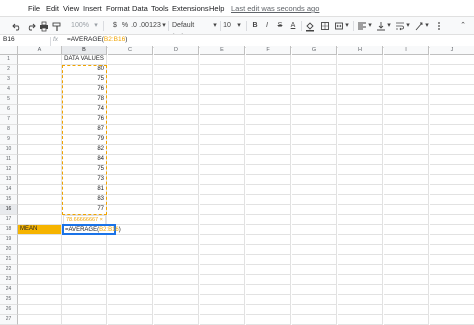 This screenshot has width=474, height=325. What do you see at coordinates (9, 140) in the screenshot?
I see `row-header-9: 9` at bounding box center [9, 140].